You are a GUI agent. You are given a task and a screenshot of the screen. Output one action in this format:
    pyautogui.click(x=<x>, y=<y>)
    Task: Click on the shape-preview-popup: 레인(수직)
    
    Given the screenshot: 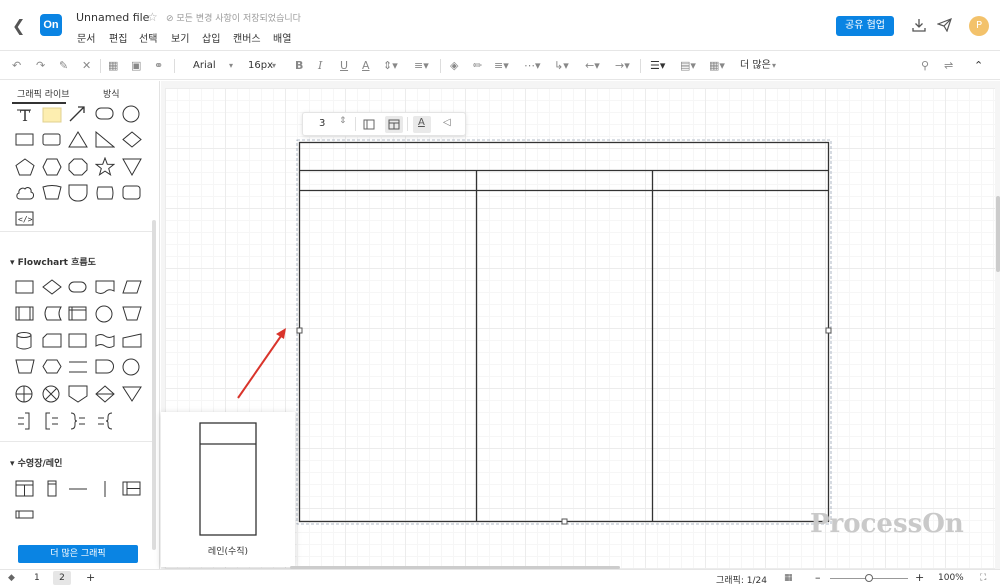 What is the action you would take?
    pyautogui.click(x=228, y=489)
    